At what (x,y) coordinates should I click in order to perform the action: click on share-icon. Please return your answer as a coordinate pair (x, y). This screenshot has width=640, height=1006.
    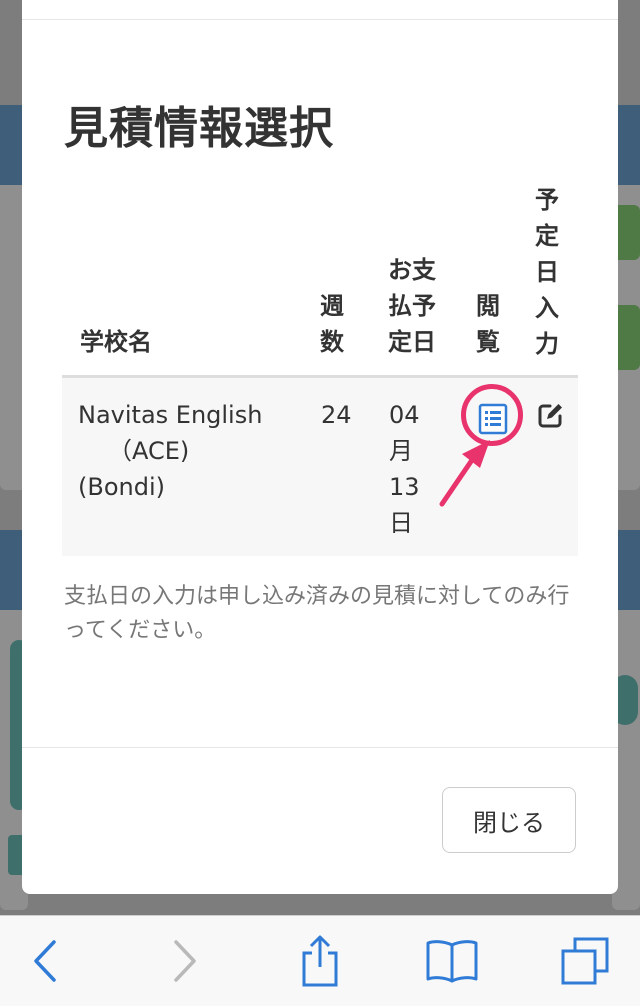
    Looking at the image, I should click on (320, 961).